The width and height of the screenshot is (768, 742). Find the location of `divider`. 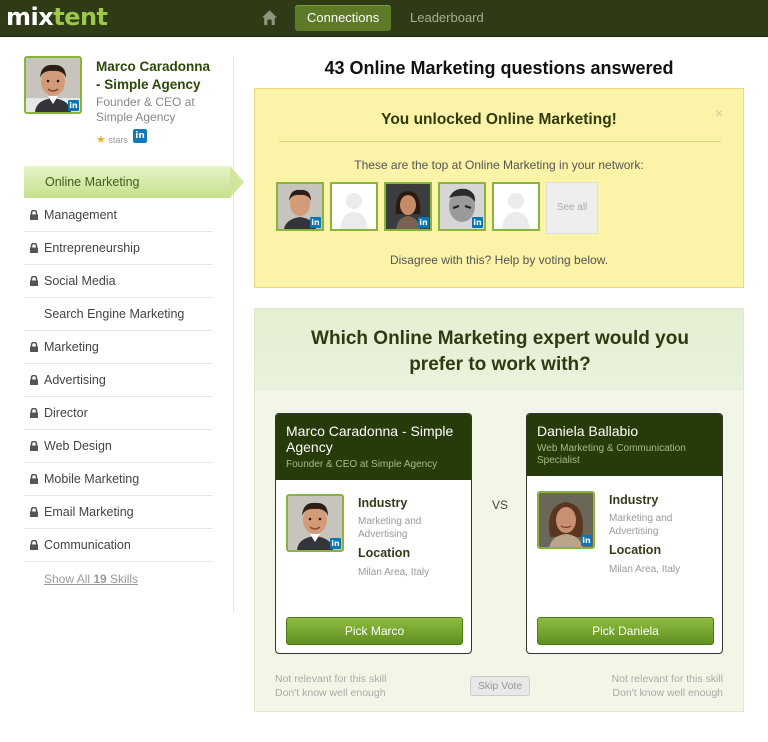

divider is located at coordinates (500, 141).